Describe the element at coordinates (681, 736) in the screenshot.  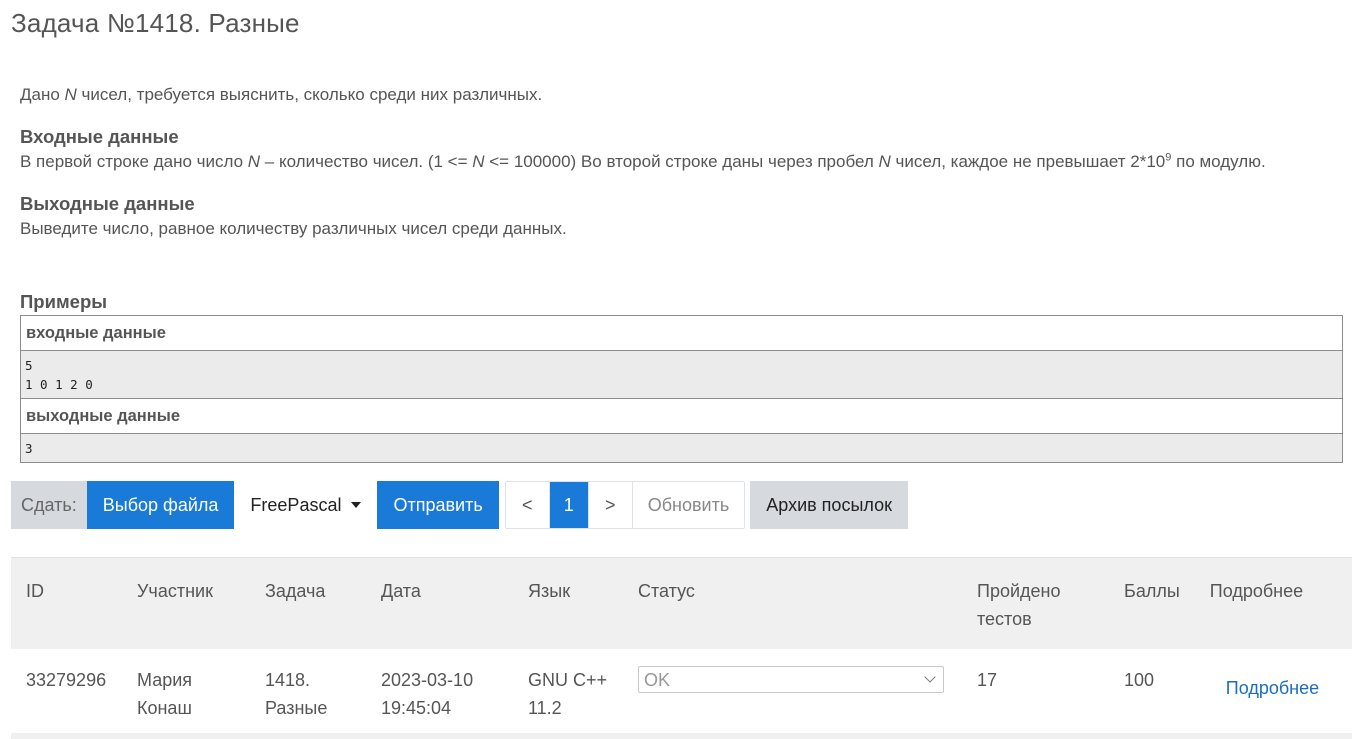
I see `next-row-strip` at that location.